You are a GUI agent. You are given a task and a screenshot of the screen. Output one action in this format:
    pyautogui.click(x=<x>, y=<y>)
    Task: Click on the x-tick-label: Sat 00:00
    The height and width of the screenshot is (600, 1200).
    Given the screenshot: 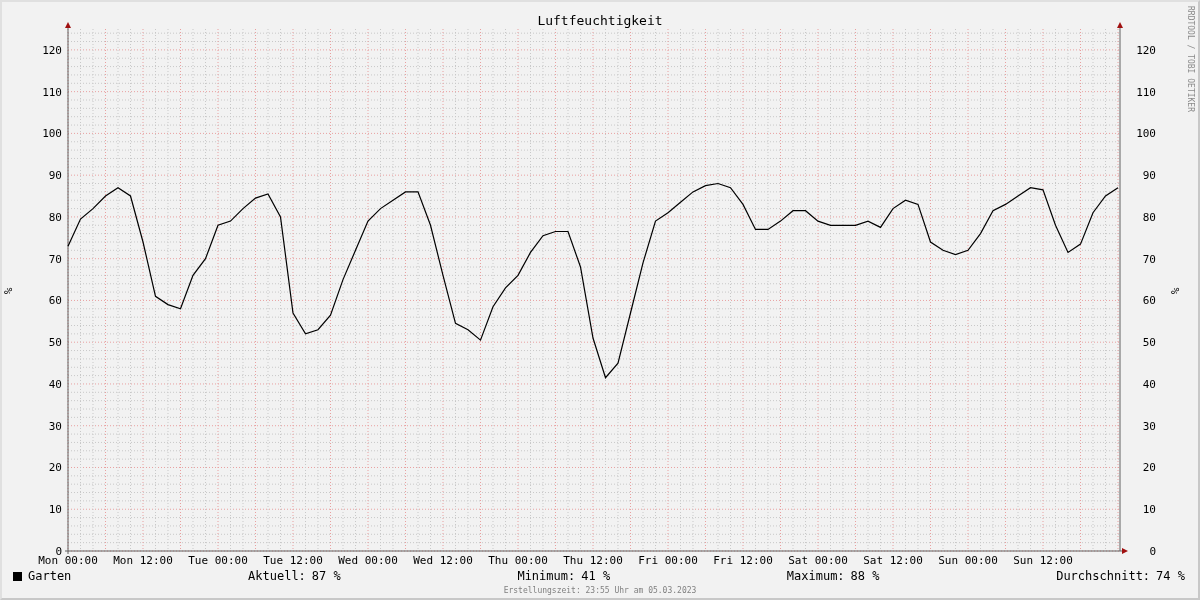 What is the action you would take?
    pyautogui.click(x=818, y=560)
    